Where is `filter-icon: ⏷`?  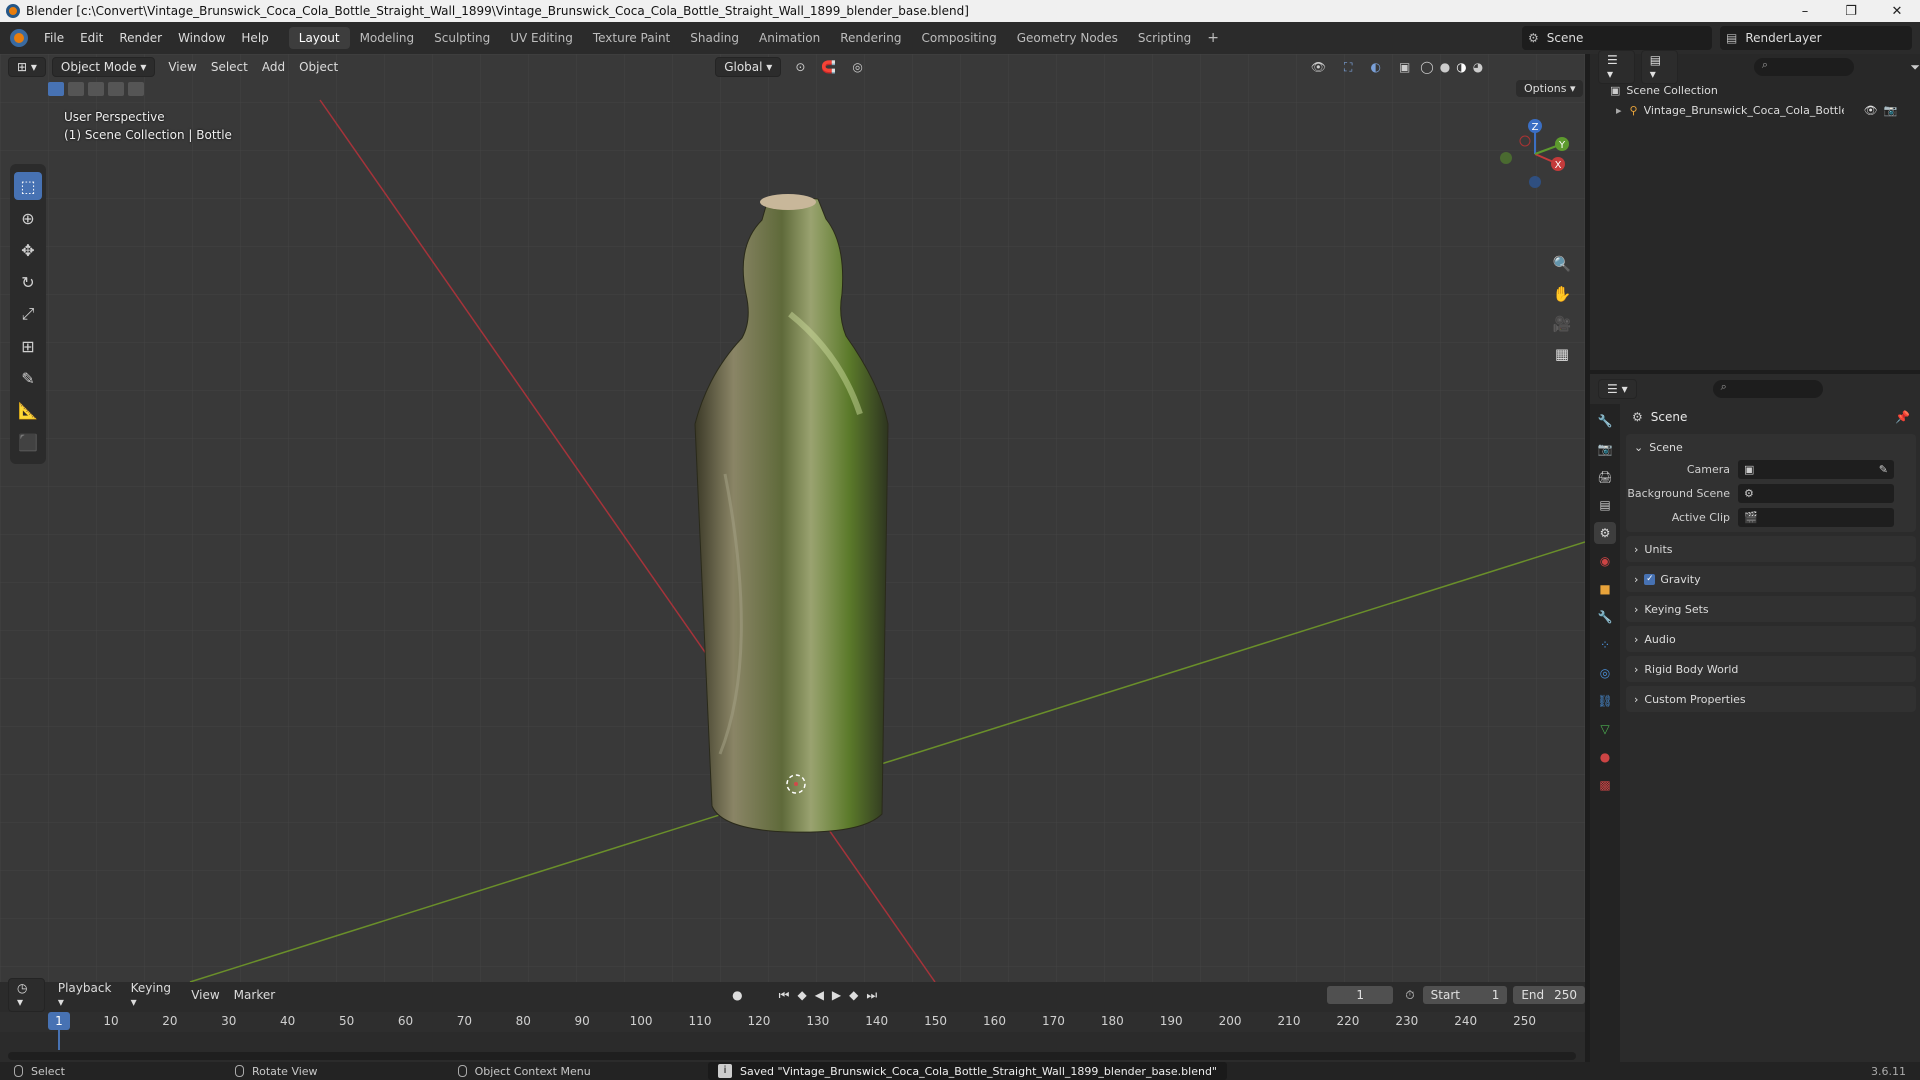
filter-icon: ⏷ is located at coordinates (1915, 67).